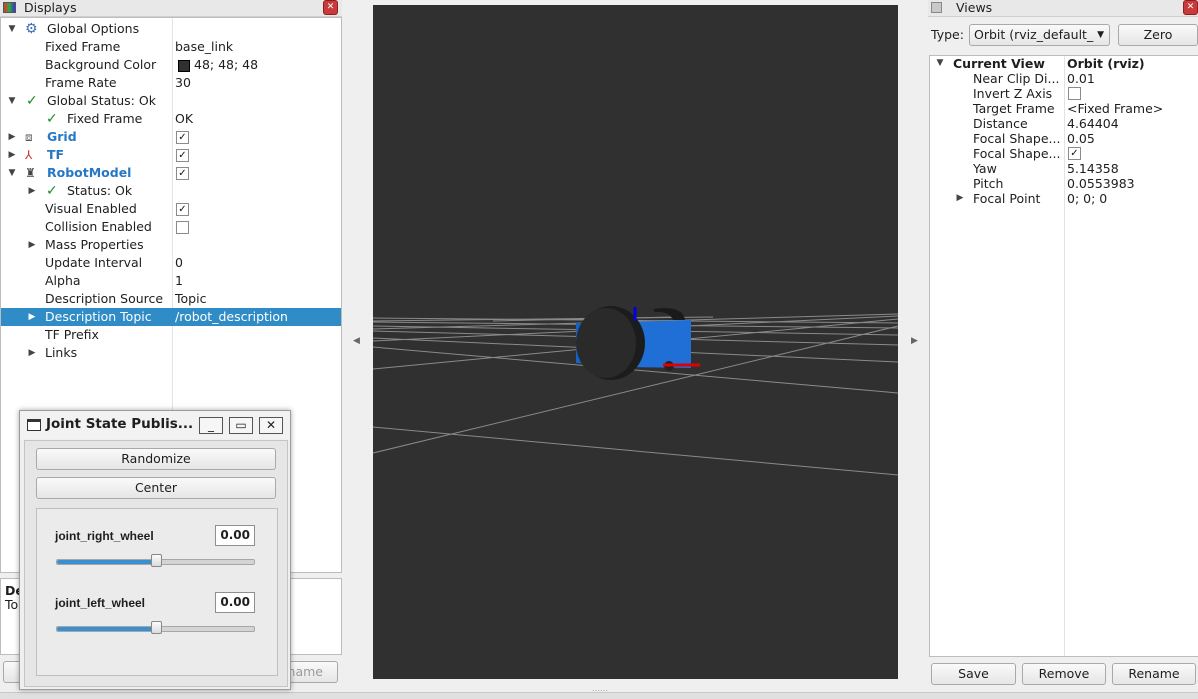 The height and width of the screenshot is (699, 1198). I want to click on tree-value: OK, so click(184, 118).